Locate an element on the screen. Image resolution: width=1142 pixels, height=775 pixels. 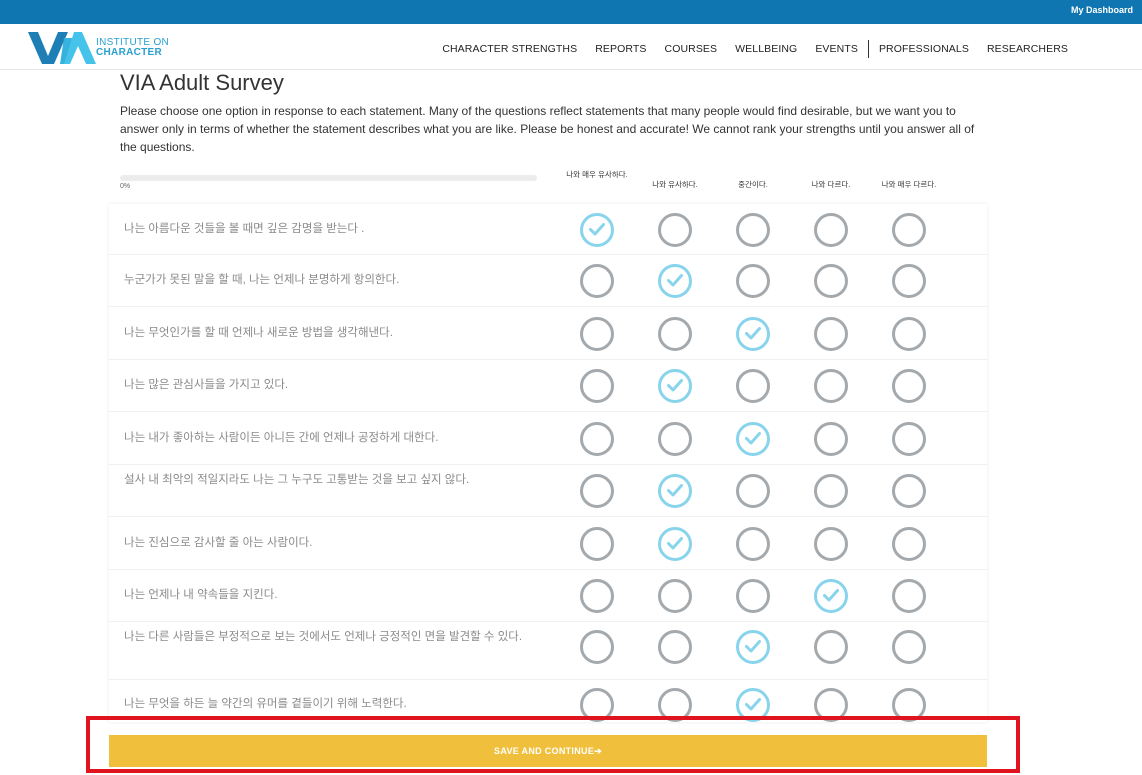
question-text: 나는 언제나 내 약속들을 지킨다. is located at coordinates (201, 595).